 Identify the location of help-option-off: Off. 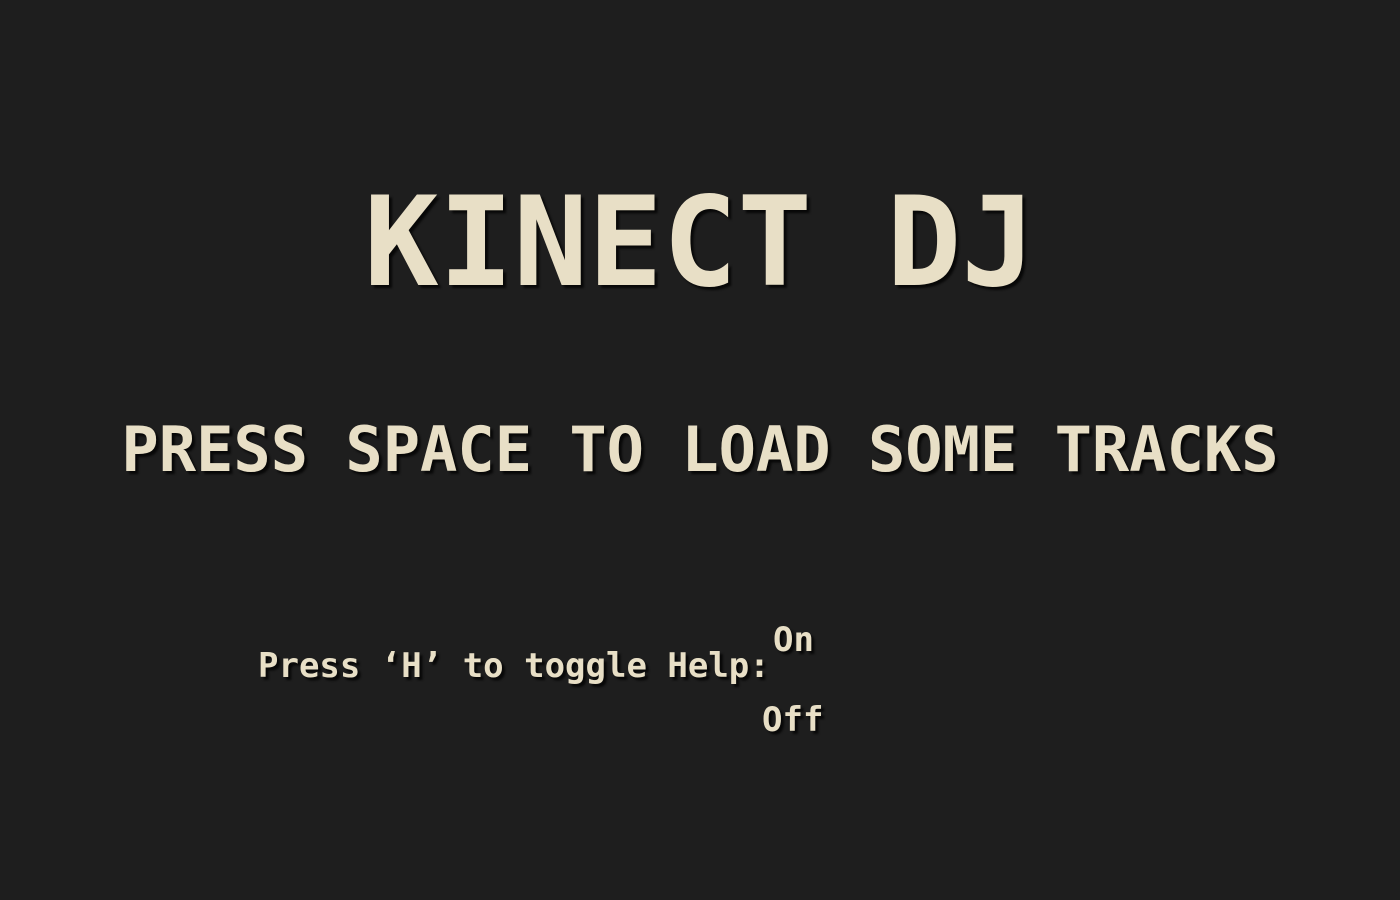
(792, 720).